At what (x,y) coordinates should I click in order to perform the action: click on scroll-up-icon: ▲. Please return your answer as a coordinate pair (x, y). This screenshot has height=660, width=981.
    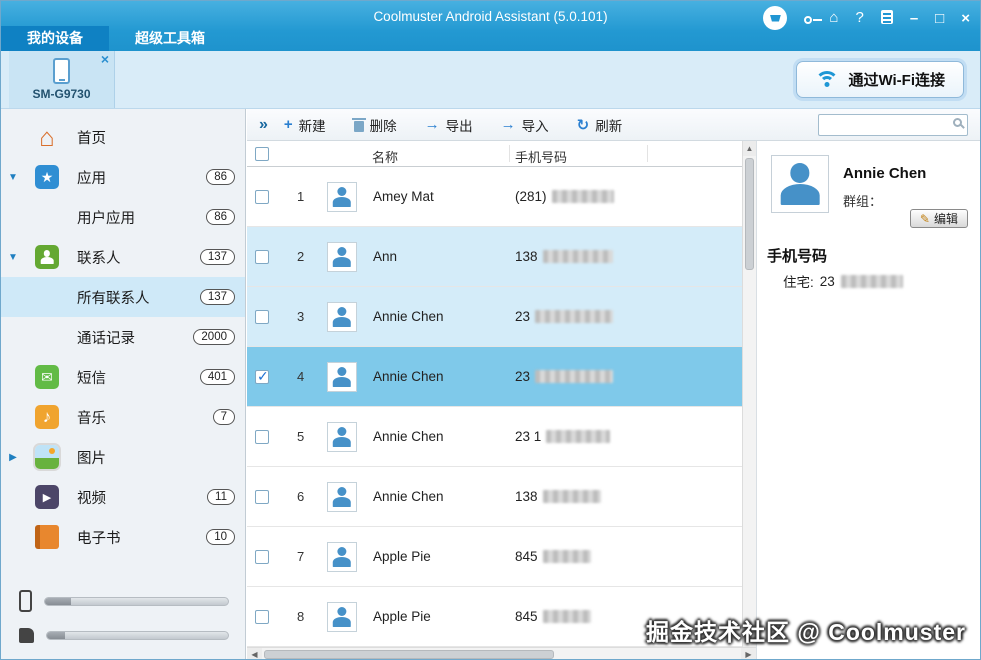
    Looking at the image, I should click on (749, 148).